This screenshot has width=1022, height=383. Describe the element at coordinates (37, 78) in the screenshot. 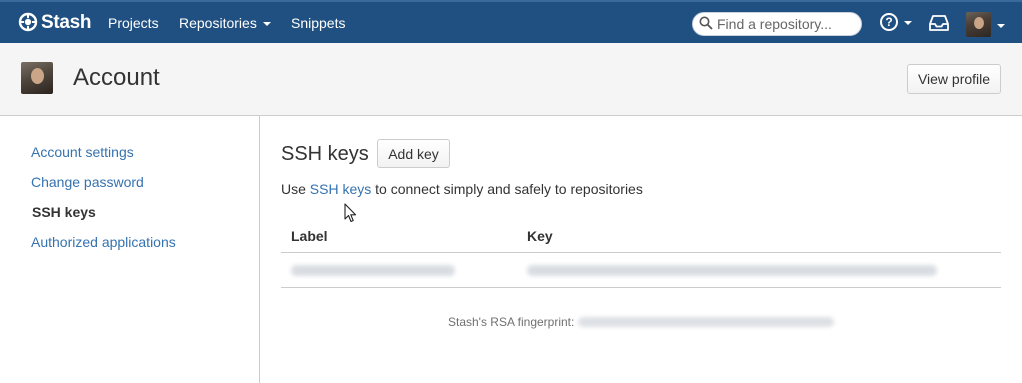

I see `profile-avatar` at that location.